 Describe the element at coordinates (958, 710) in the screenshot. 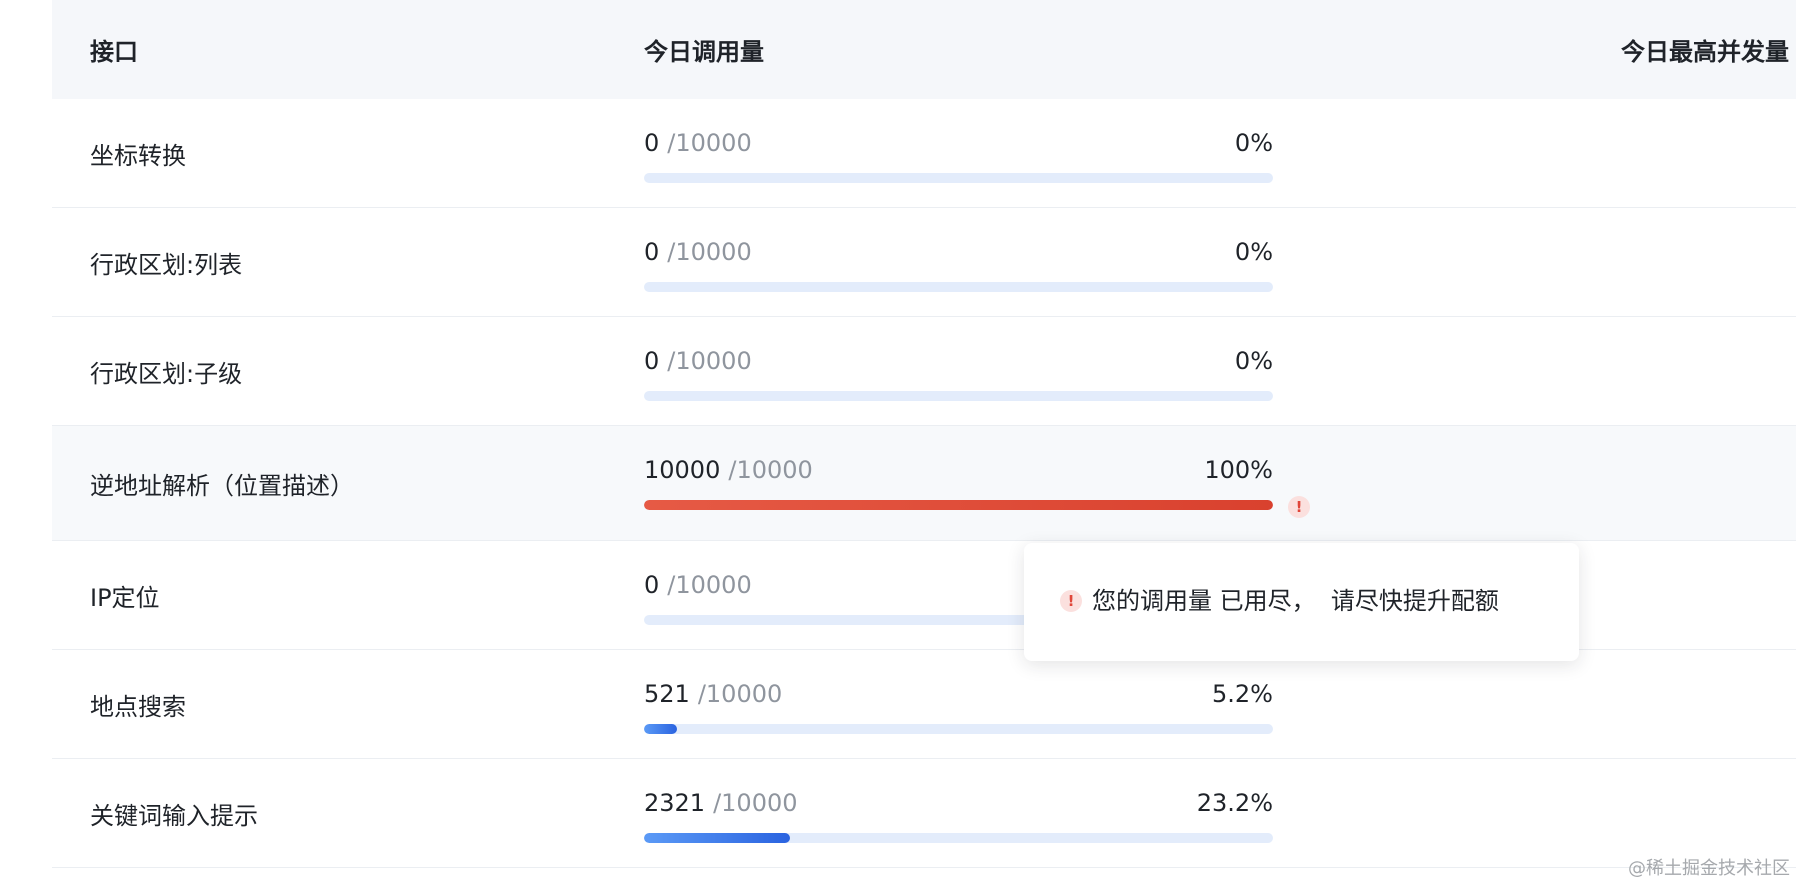

I see `usage-cell: 521/10000 5.2%` at that location.